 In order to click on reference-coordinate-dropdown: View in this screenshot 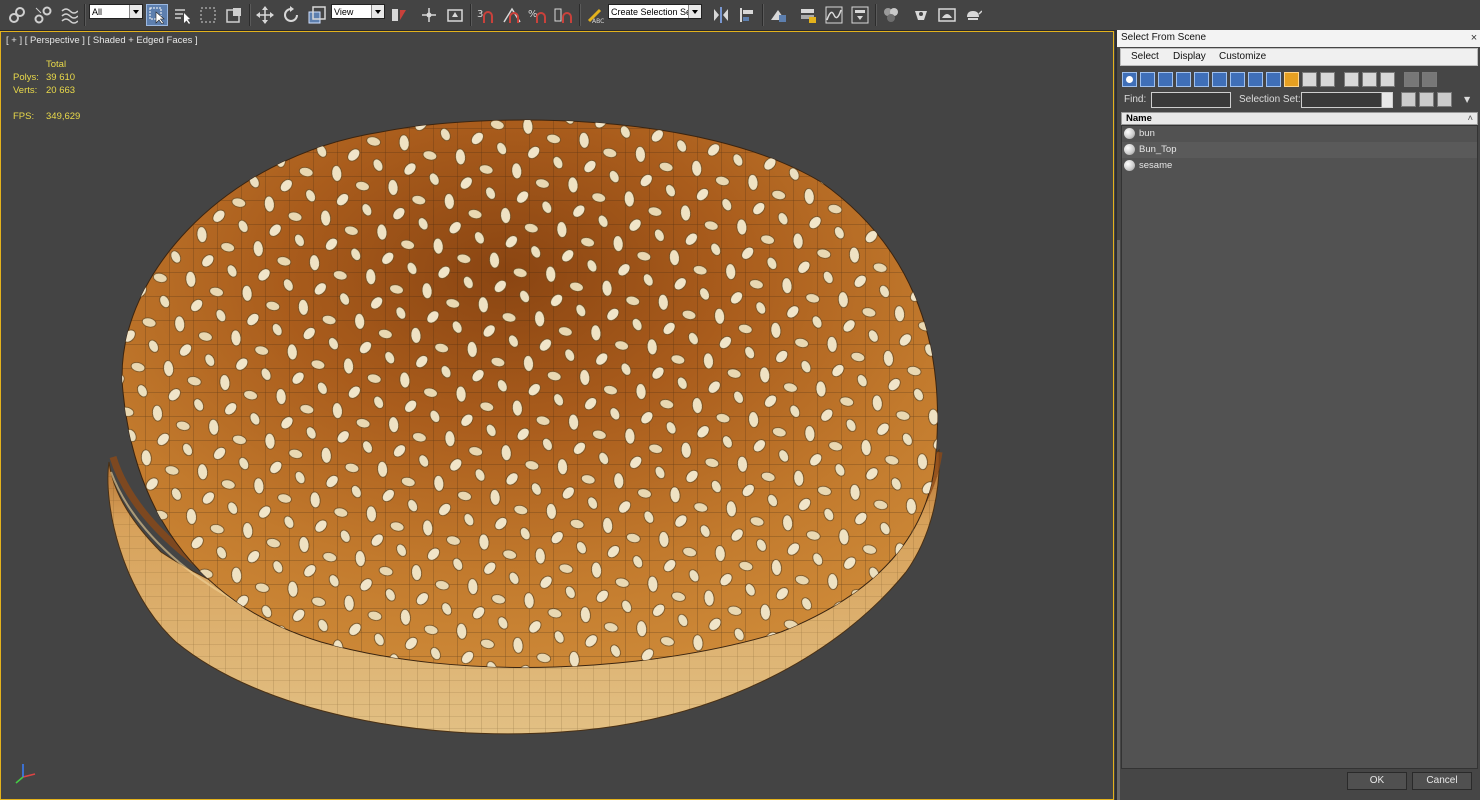, I will do `click(358, 11)`.